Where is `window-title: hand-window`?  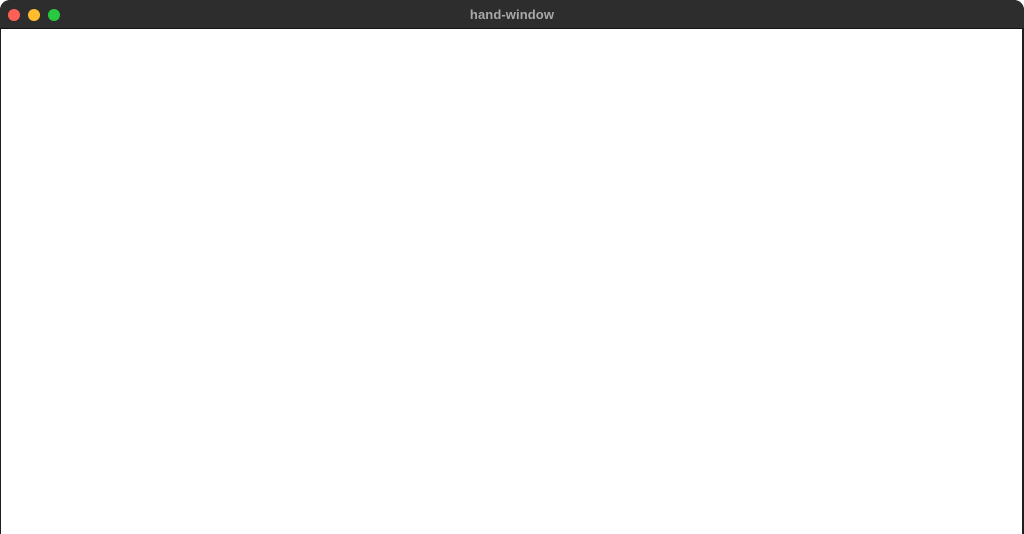
window-title: hand-window is located at coordinates (512, 14).